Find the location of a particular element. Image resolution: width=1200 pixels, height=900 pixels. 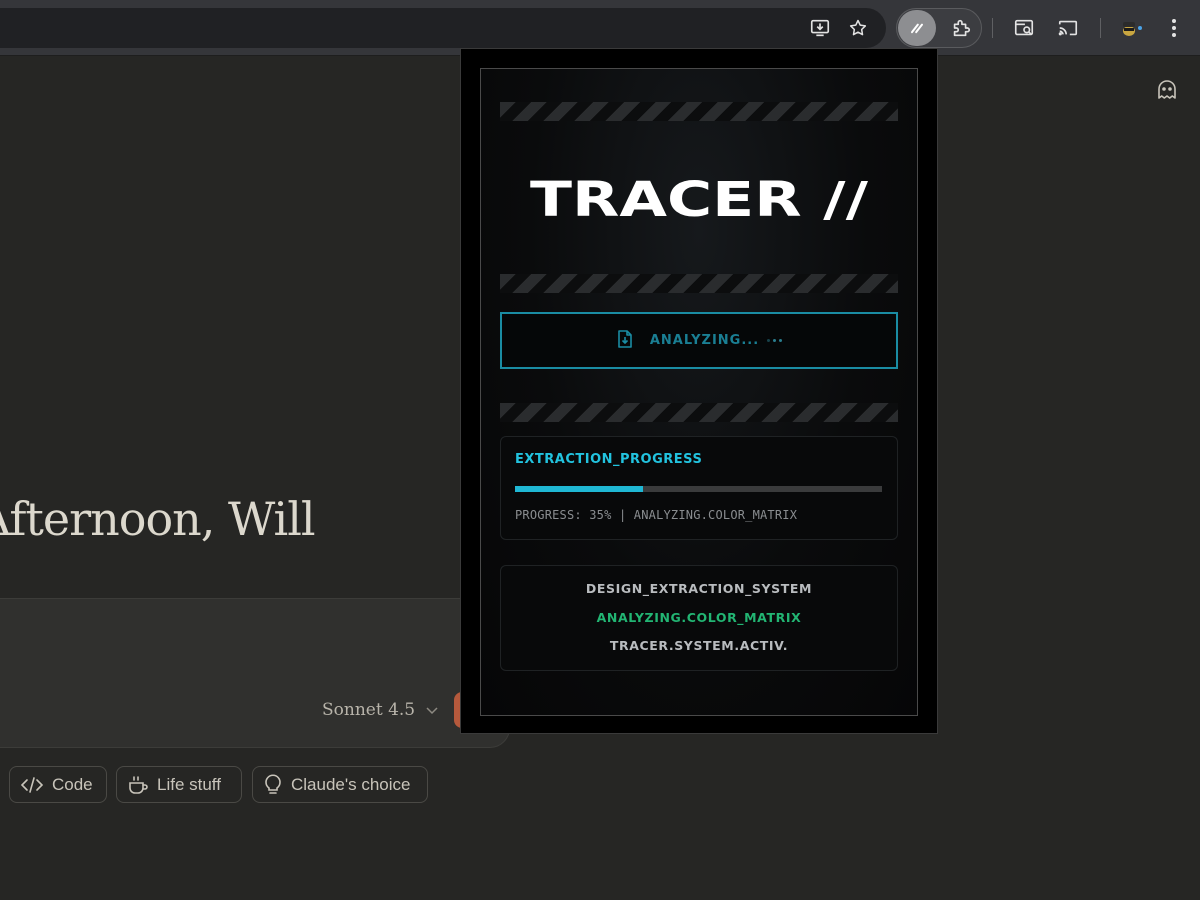

progress-bar-fill is located at coordinates (579, 489).